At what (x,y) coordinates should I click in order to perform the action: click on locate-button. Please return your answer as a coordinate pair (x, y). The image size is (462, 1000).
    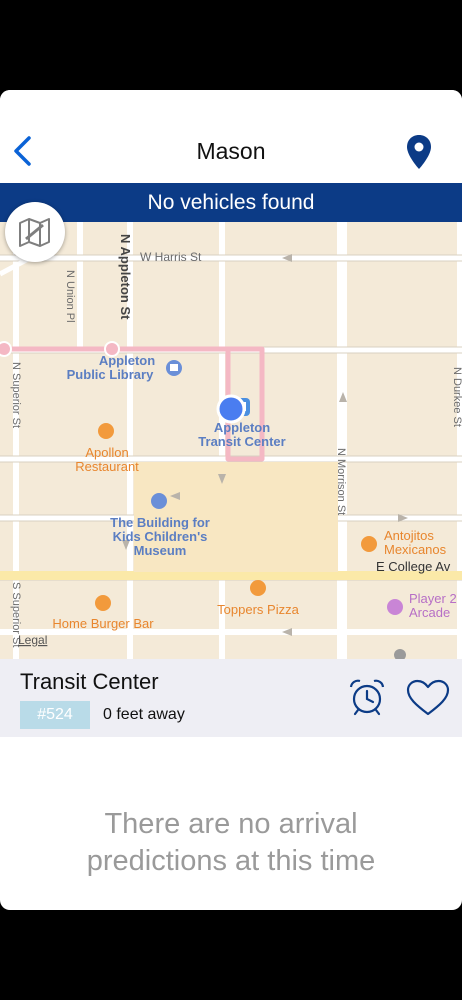
    Looking at the image, I should click on (419, 152).